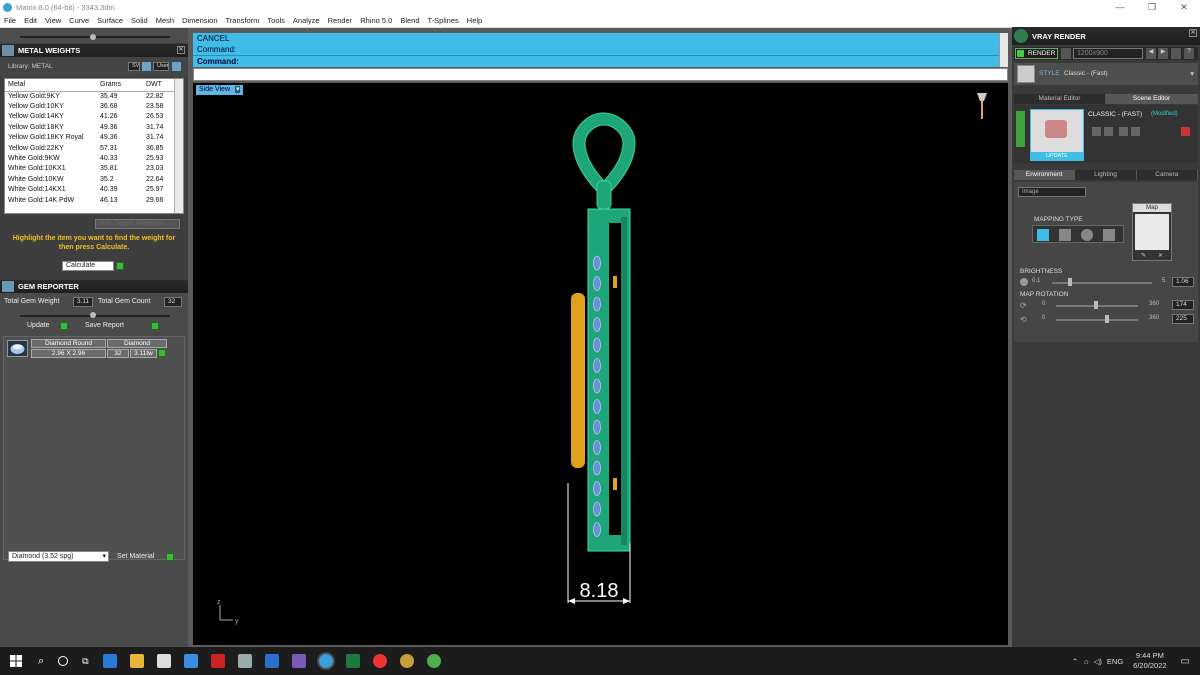 This screenshot has width=1200, height=675. What do you see at coordinates (325, 661) in the screenshot?
I see `matrix-icon` at bounding box center [325, 661].